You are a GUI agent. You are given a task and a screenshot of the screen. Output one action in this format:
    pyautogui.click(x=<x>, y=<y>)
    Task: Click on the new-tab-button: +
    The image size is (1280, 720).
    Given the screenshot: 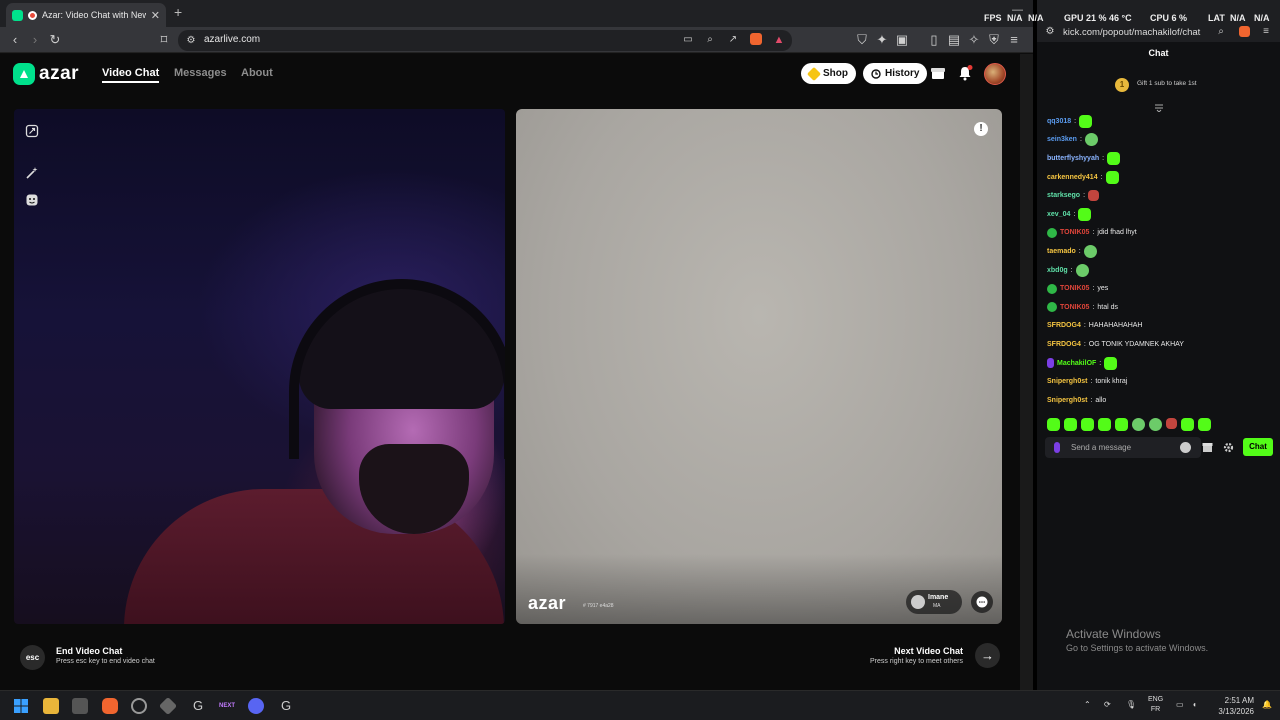 What is the action you would take?
    pyautogui.click(x=178, y=12)
    